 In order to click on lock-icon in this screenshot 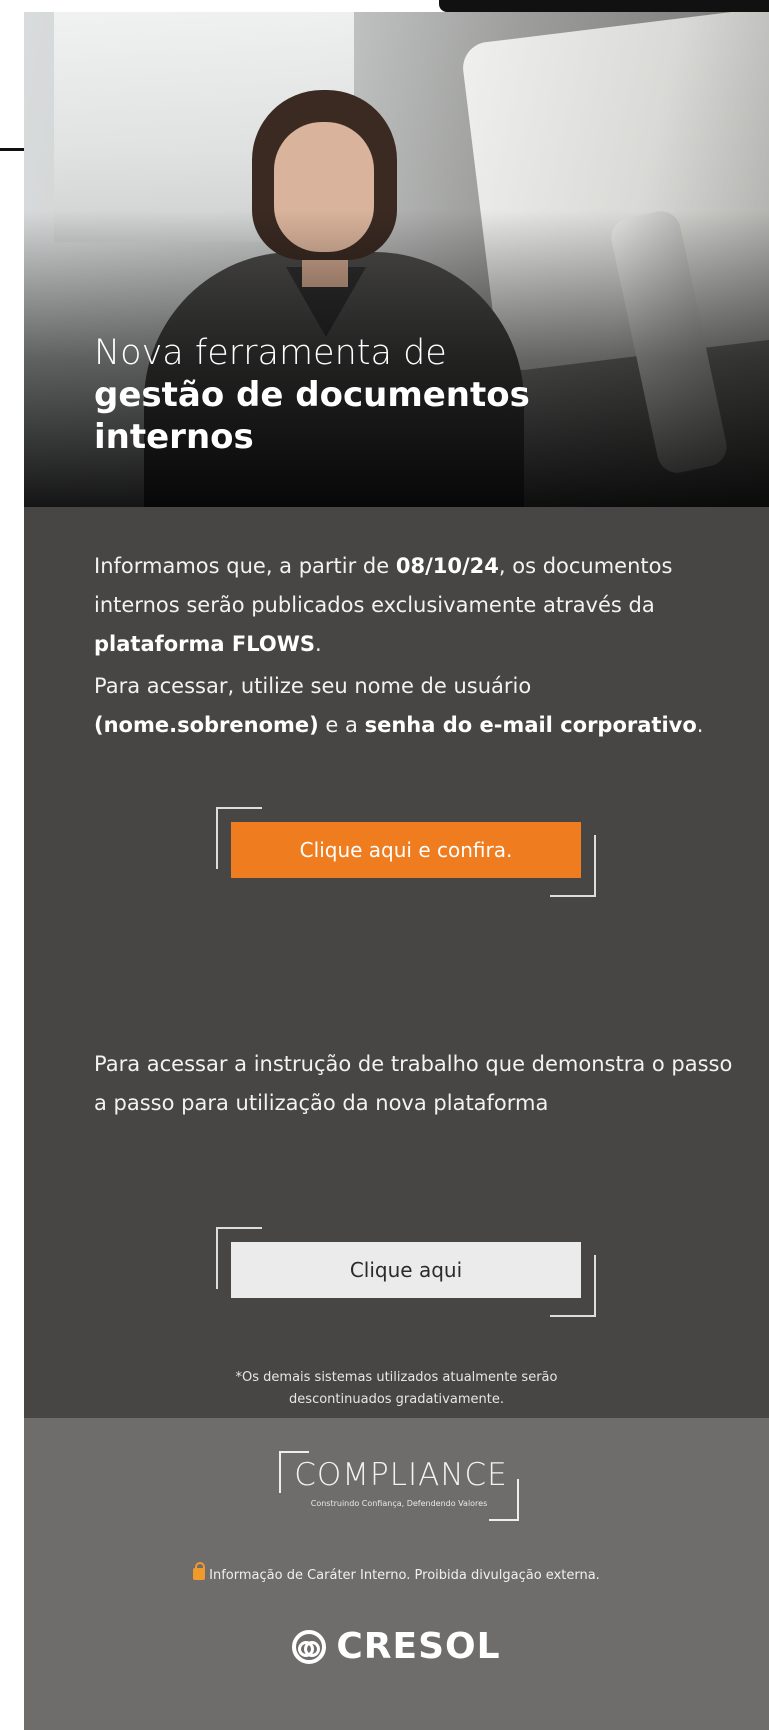, I will do `click(199, 1571)`.